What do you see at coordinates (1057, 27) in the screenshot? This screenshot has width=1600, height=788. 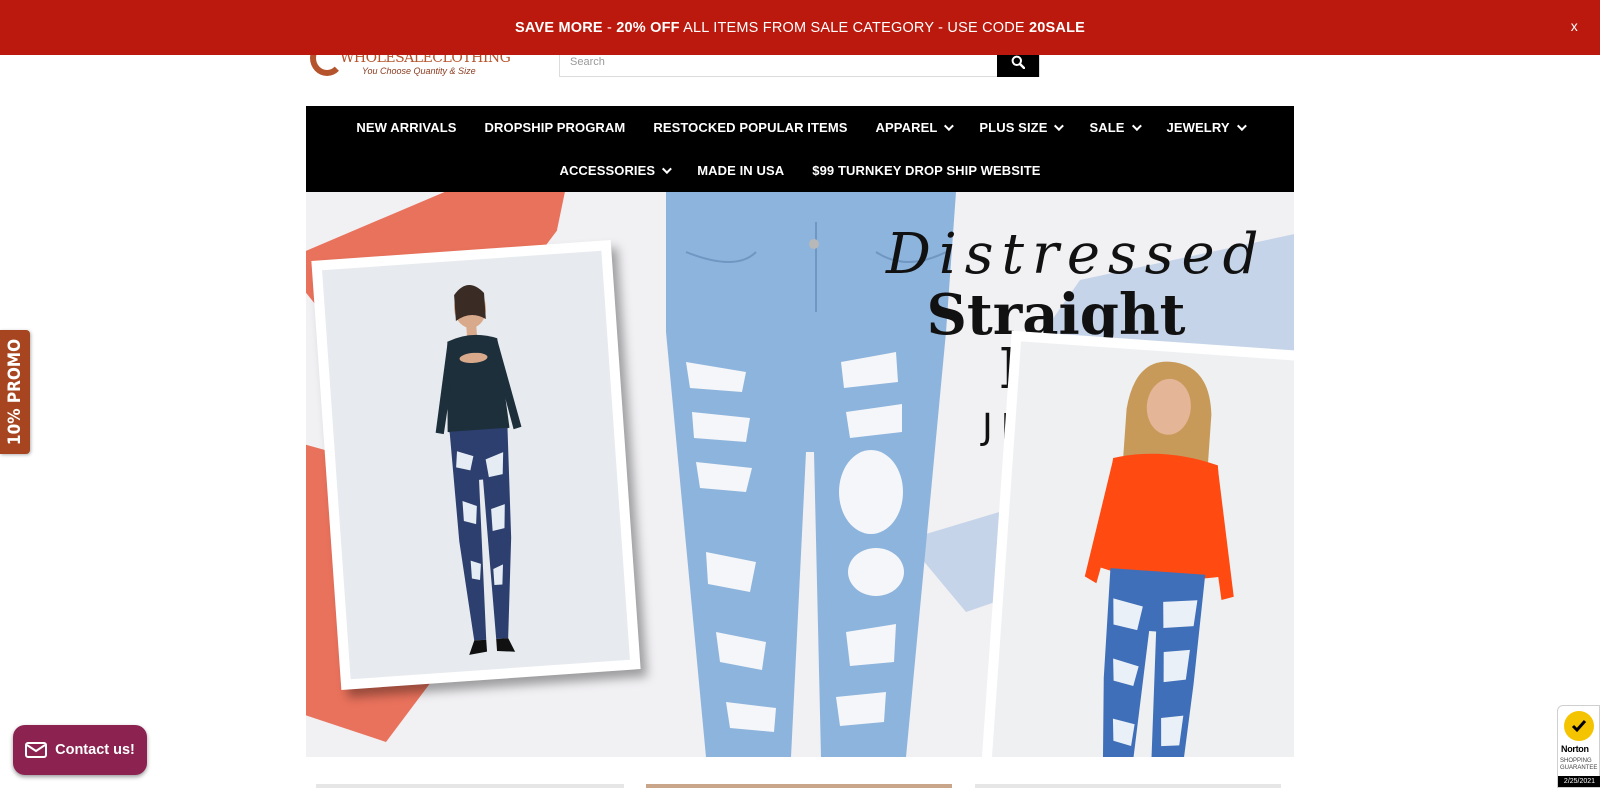 I see `promo-code: 20SALE` at bounding box center [1057, 27].